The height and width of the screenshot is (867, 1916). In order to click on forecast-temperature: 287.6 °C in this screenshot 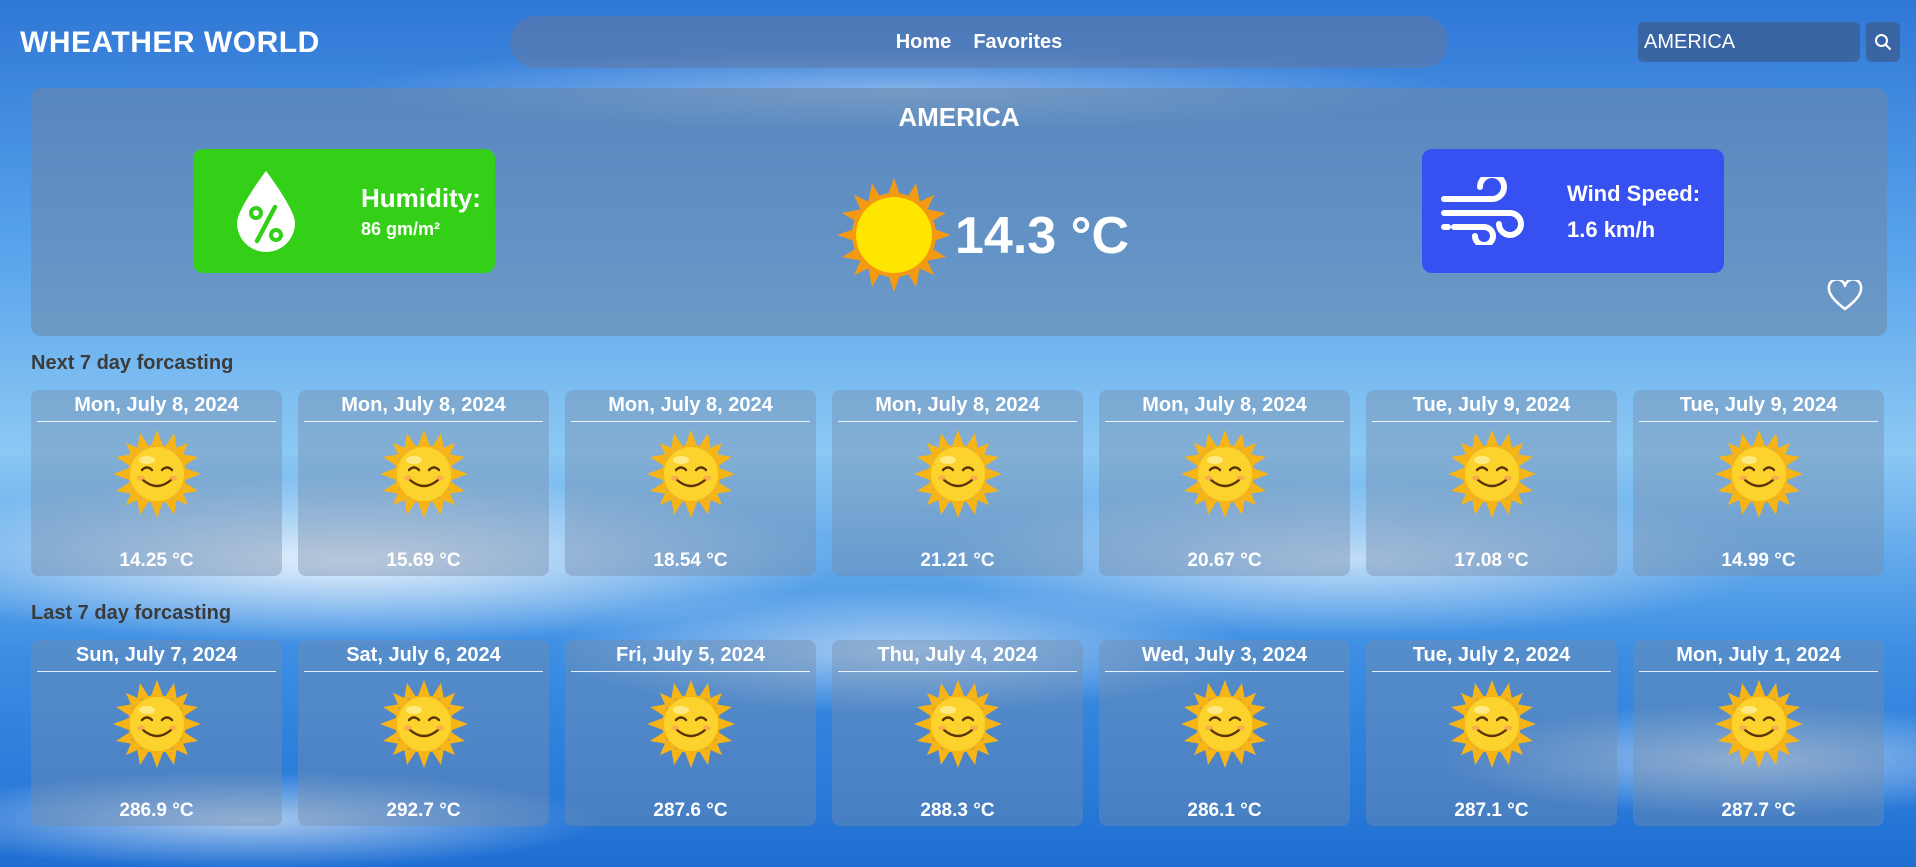, I will do `click(690, 810)`.